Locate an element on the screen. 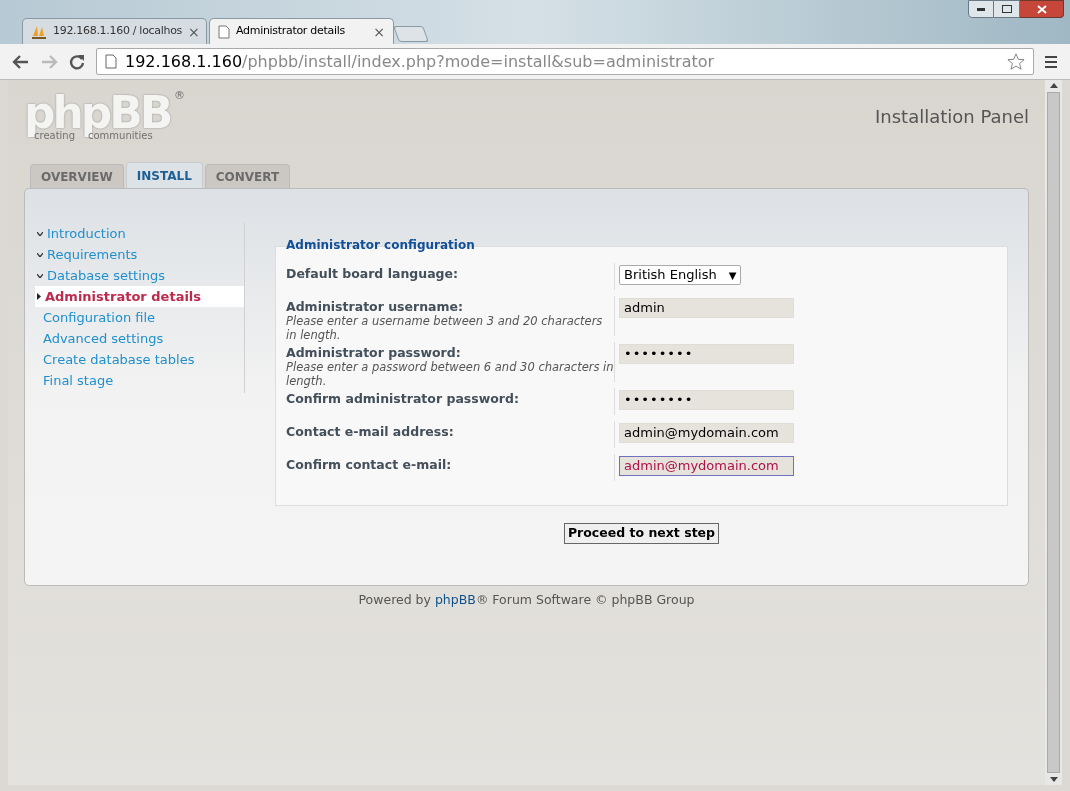 The height and width of the screenshot is (791, 1070). menu-item: Configuration file is located at coordinates (139, 317).